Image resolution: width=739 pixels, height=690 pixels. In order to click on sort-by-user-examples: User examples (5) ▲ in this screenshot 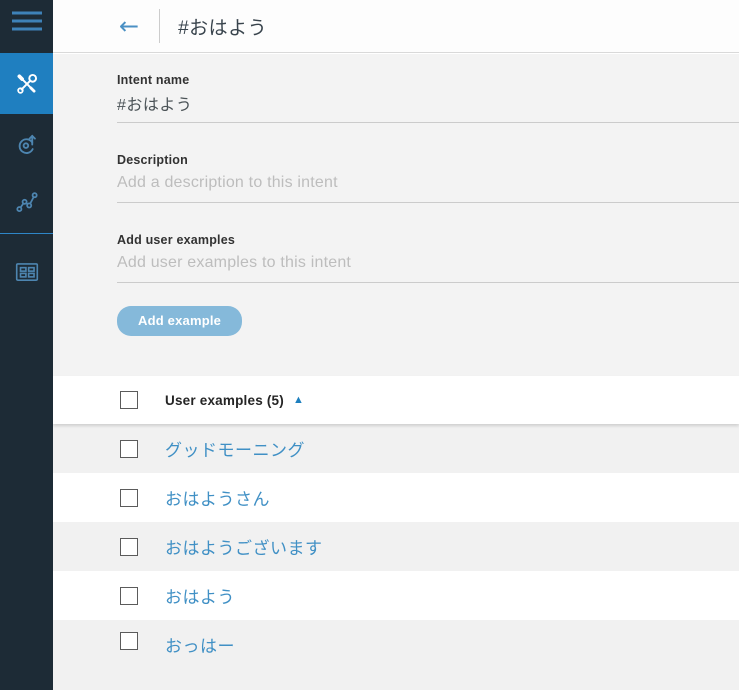, I will do `click(234, 400)`.